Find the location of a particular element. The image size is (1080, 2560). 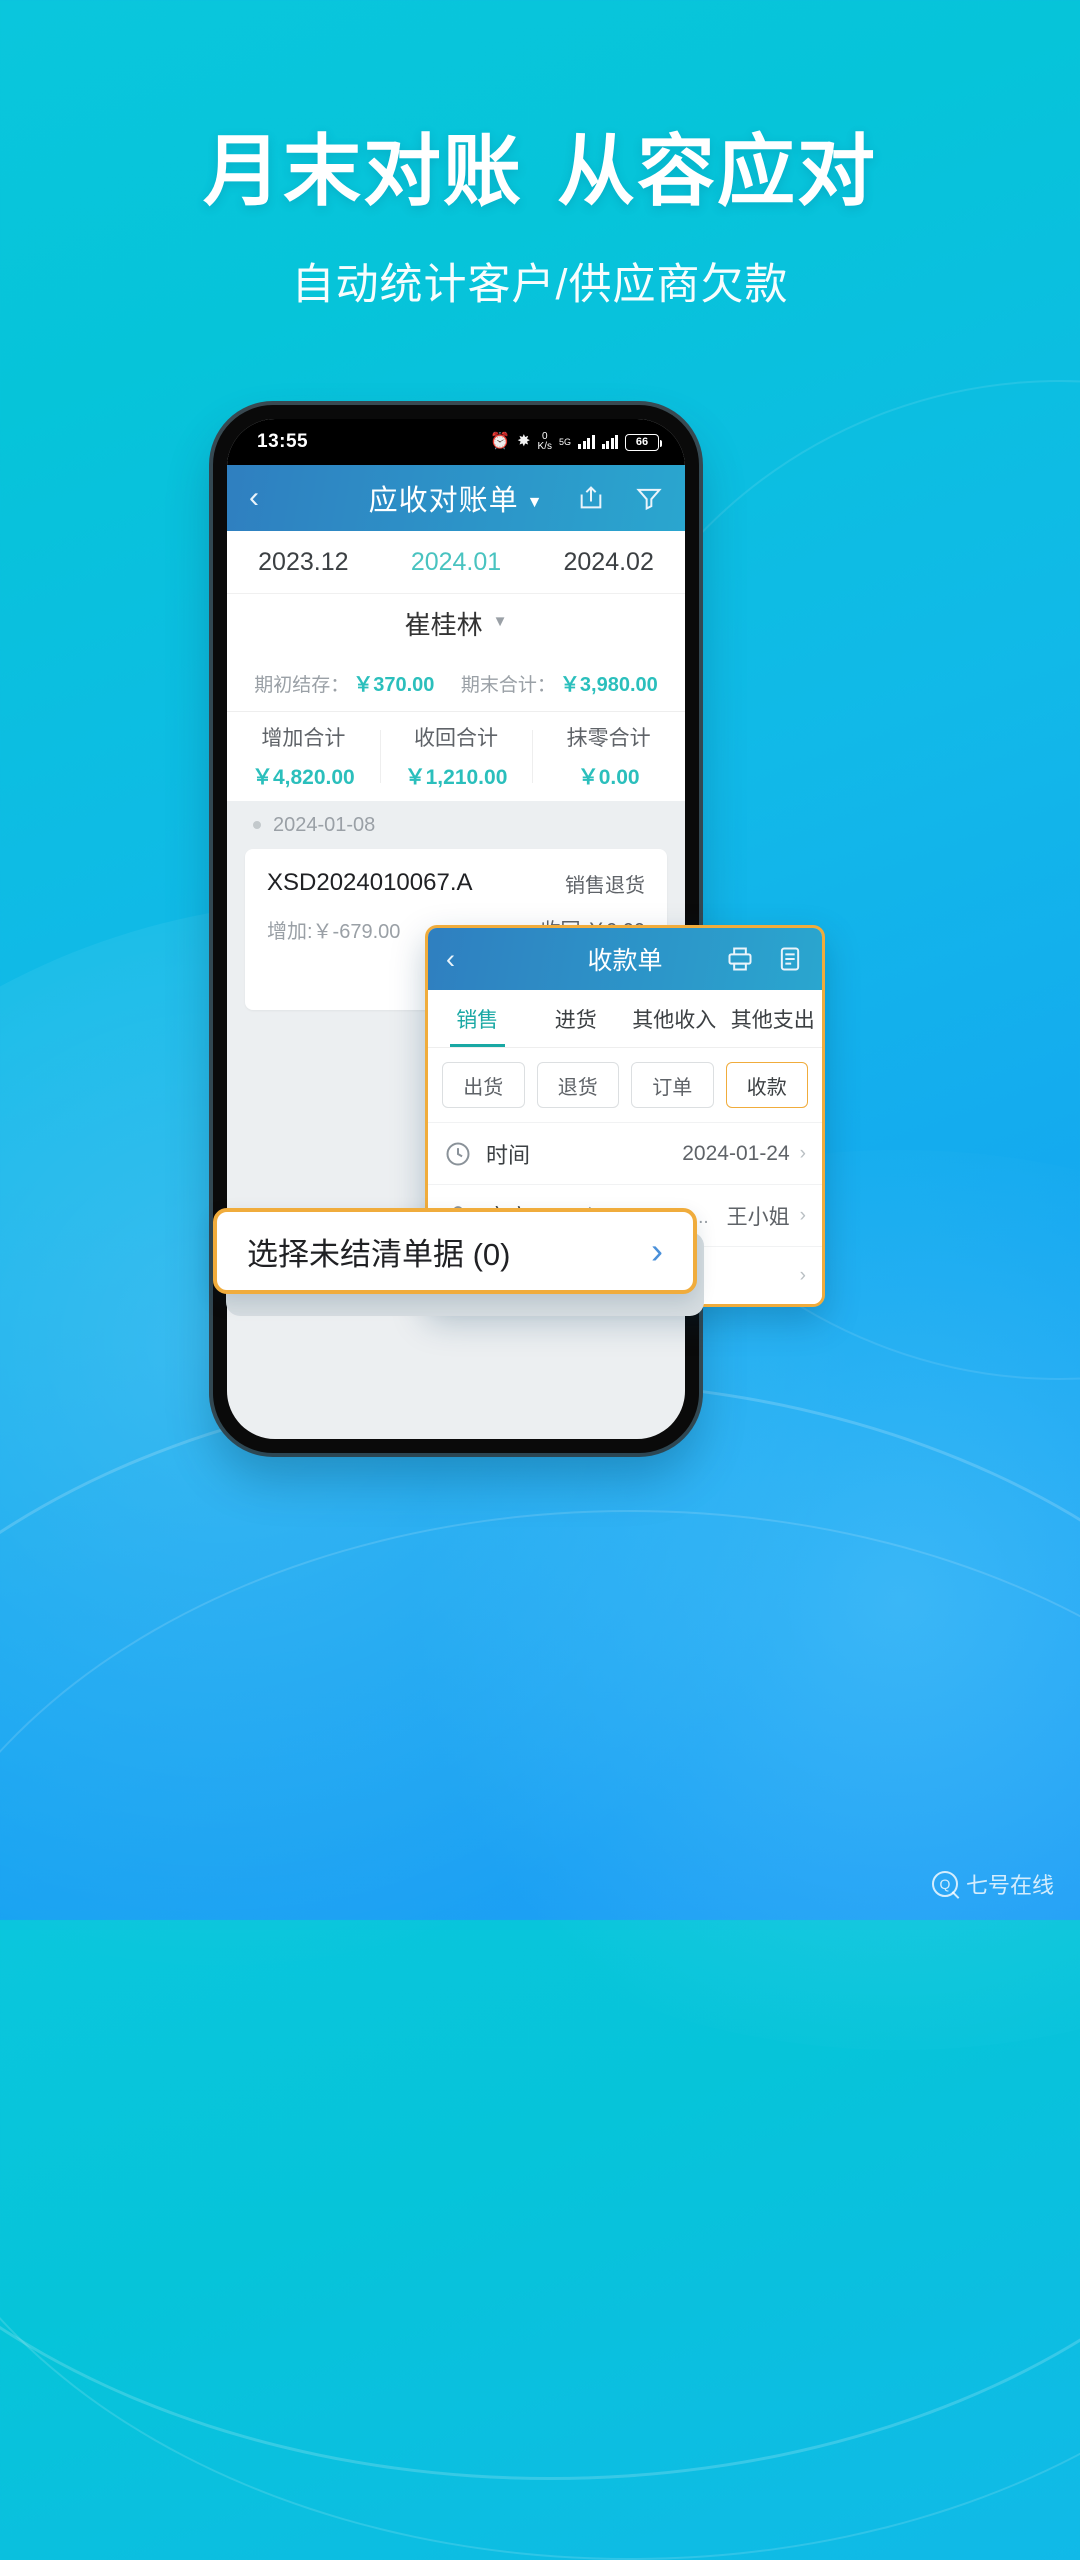

search-circle-icon: Q is located at coordinates (944, 1884).